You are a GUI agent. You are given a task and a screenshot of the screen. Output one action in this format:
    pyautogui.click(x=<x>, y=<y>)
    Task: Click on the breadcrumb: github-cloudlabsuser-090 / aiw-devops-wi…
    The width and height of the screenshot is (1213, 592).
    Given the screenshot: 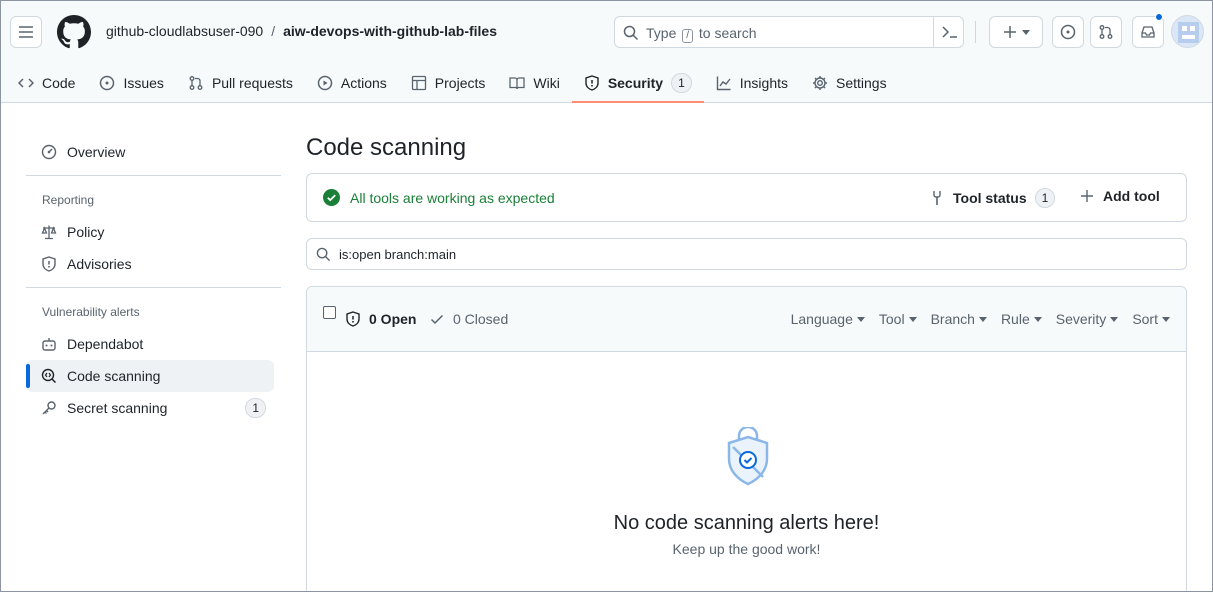 What is the action you would take?
    pyautogui.click(x=301, y=31)
    